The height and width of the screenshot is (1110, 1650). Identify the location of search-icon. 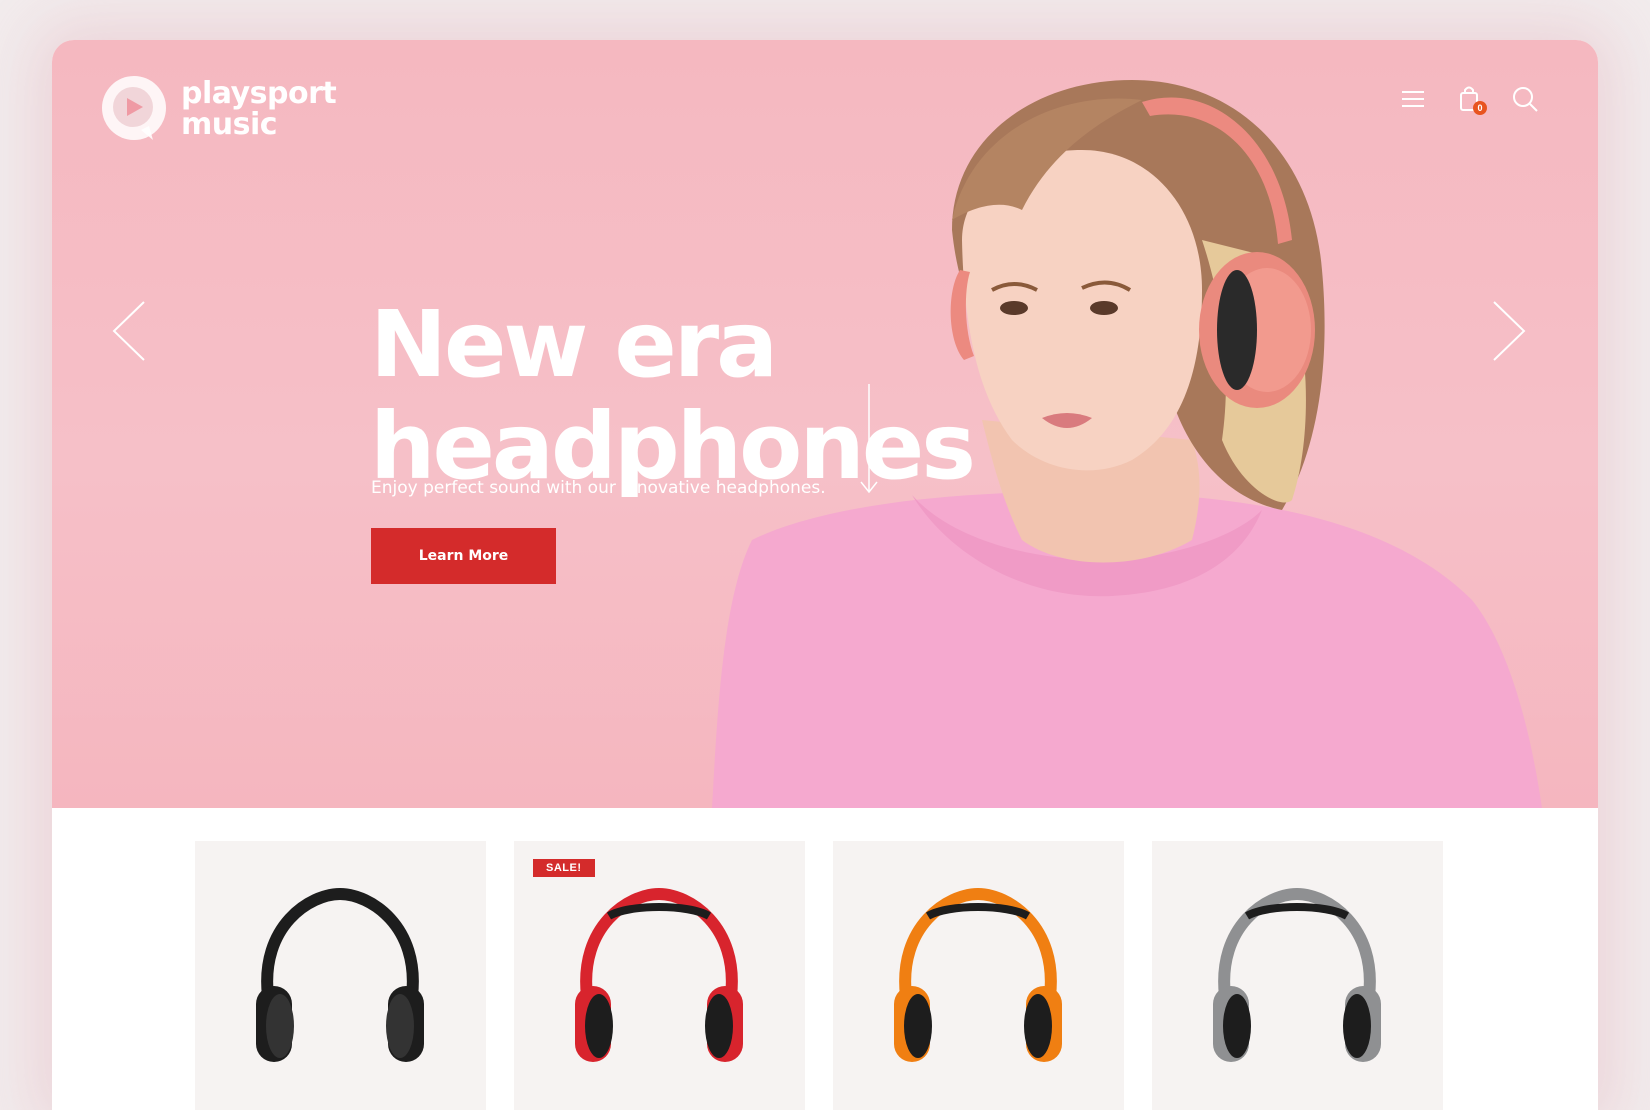
(1525, 99).